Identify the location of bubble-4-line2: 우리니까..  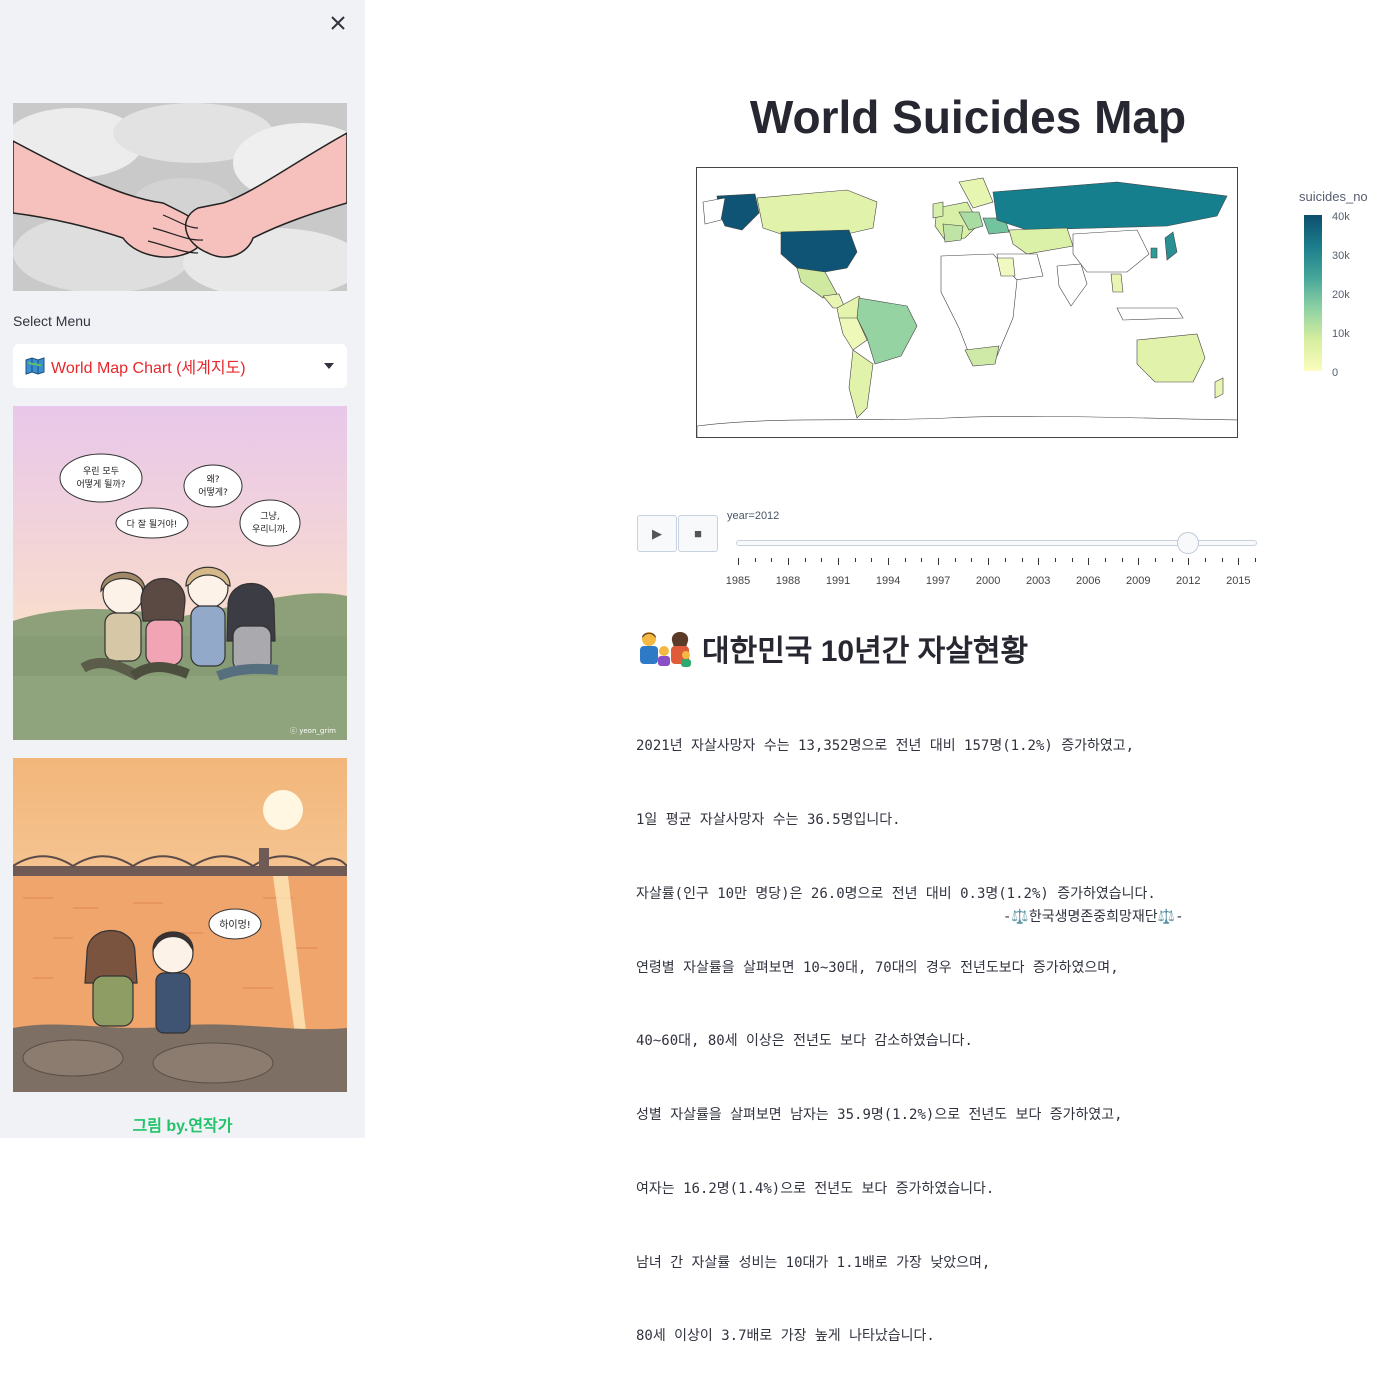
(270, 529).